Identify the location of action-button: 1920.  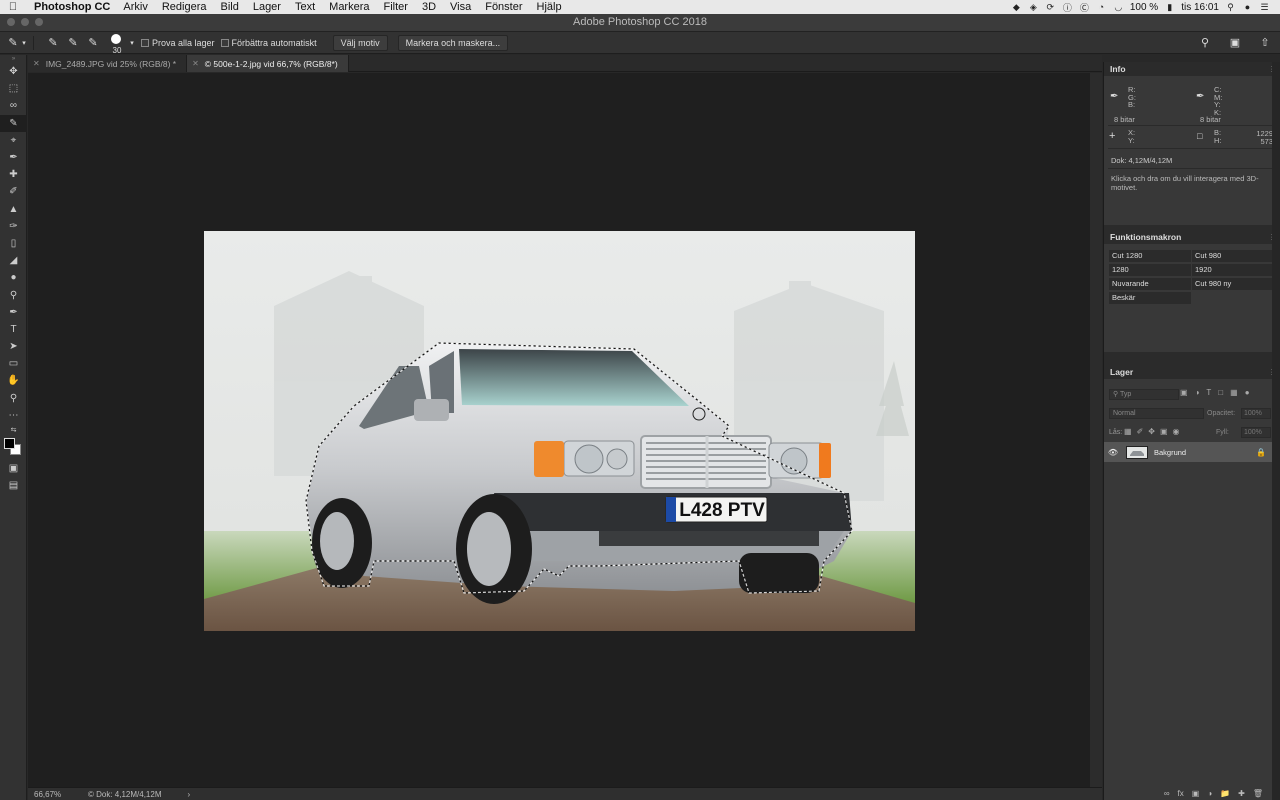
(1233, 270).